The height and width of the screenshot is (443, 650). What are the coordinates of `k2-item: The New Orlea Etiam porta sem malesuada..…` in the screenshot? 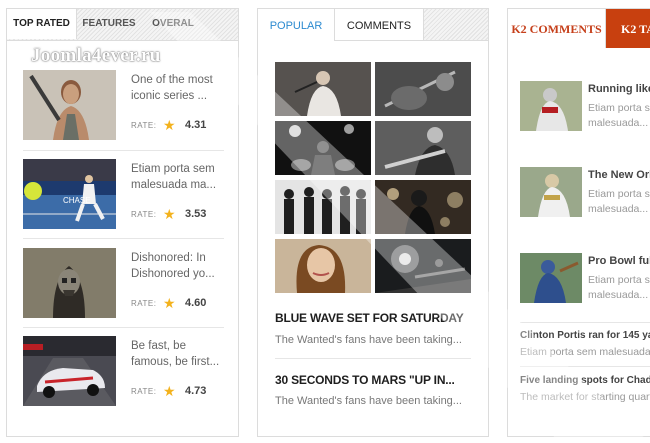 It's located at (585, 193).